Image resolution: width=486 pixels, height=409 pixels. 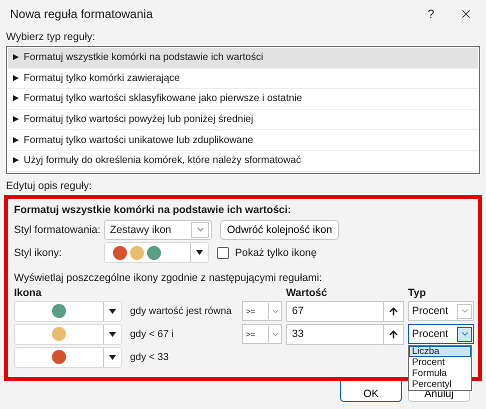 I want to click on field-label: Styl ikony:, so click(x=38, y=252).